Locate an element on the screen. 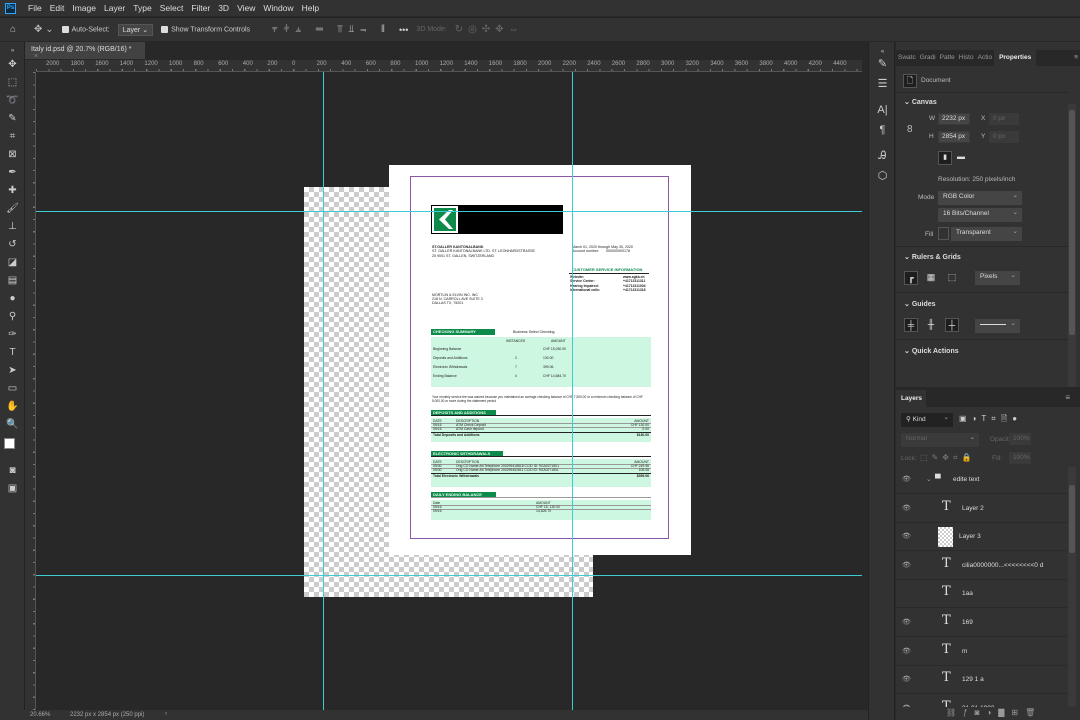  tab-history: Histo is located at coordinates (966, 58).